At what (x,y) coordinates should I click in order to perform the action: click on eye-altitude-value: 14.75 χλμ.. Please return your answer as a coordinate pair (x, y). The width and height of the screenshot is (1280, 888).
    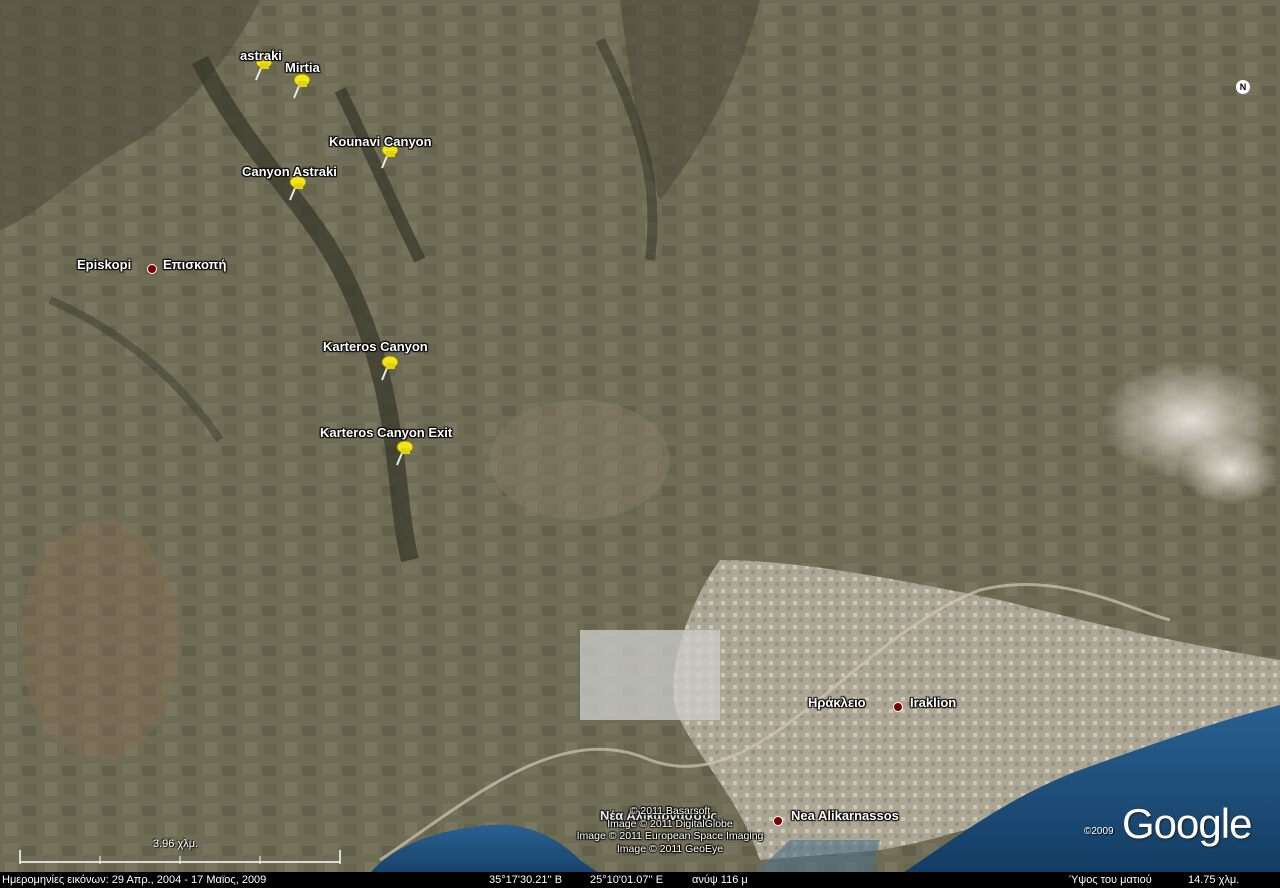
    Looking at the image, I should click on (1214, 880).